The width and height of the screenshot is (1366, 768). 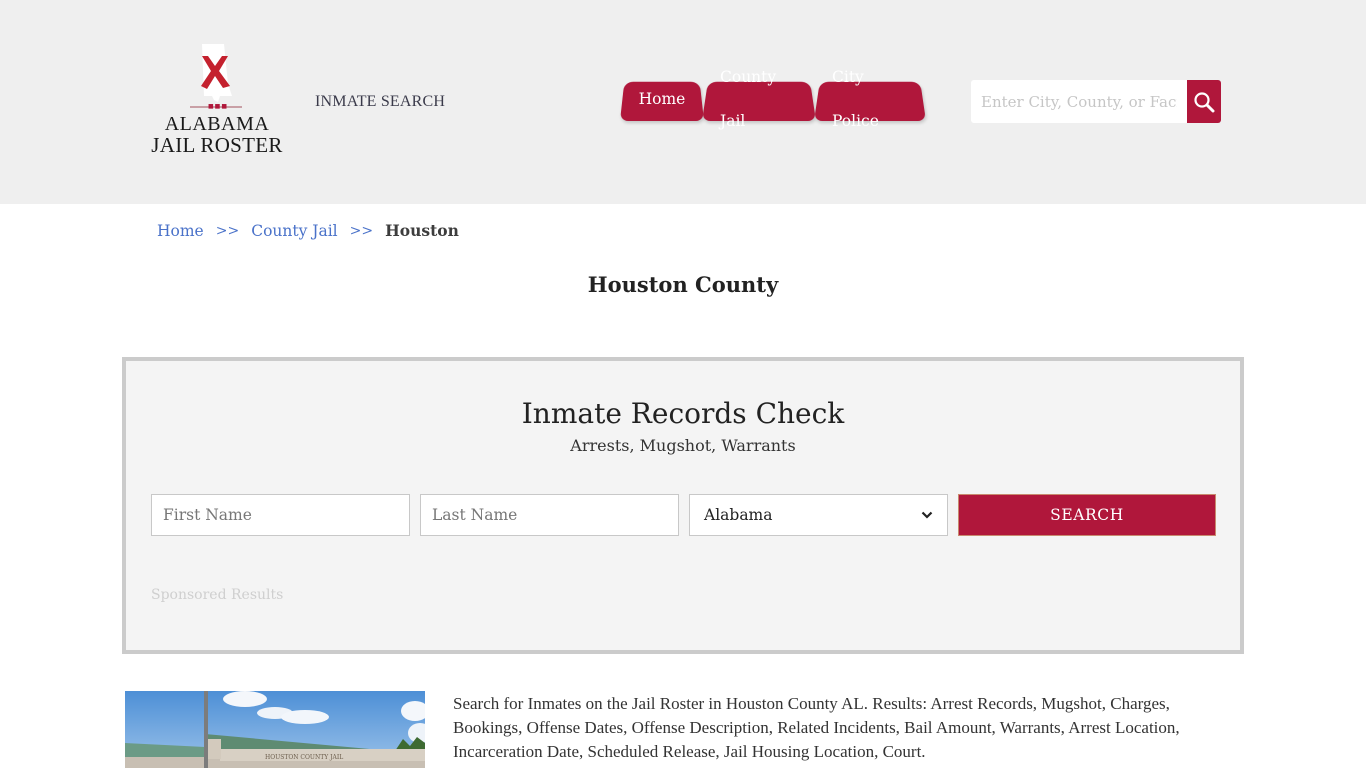 What do you see at coordinates (217, 145) in the screenshot?
I see `logo-line-2: JAIL ROSTER` at bounding box center [217, 145].